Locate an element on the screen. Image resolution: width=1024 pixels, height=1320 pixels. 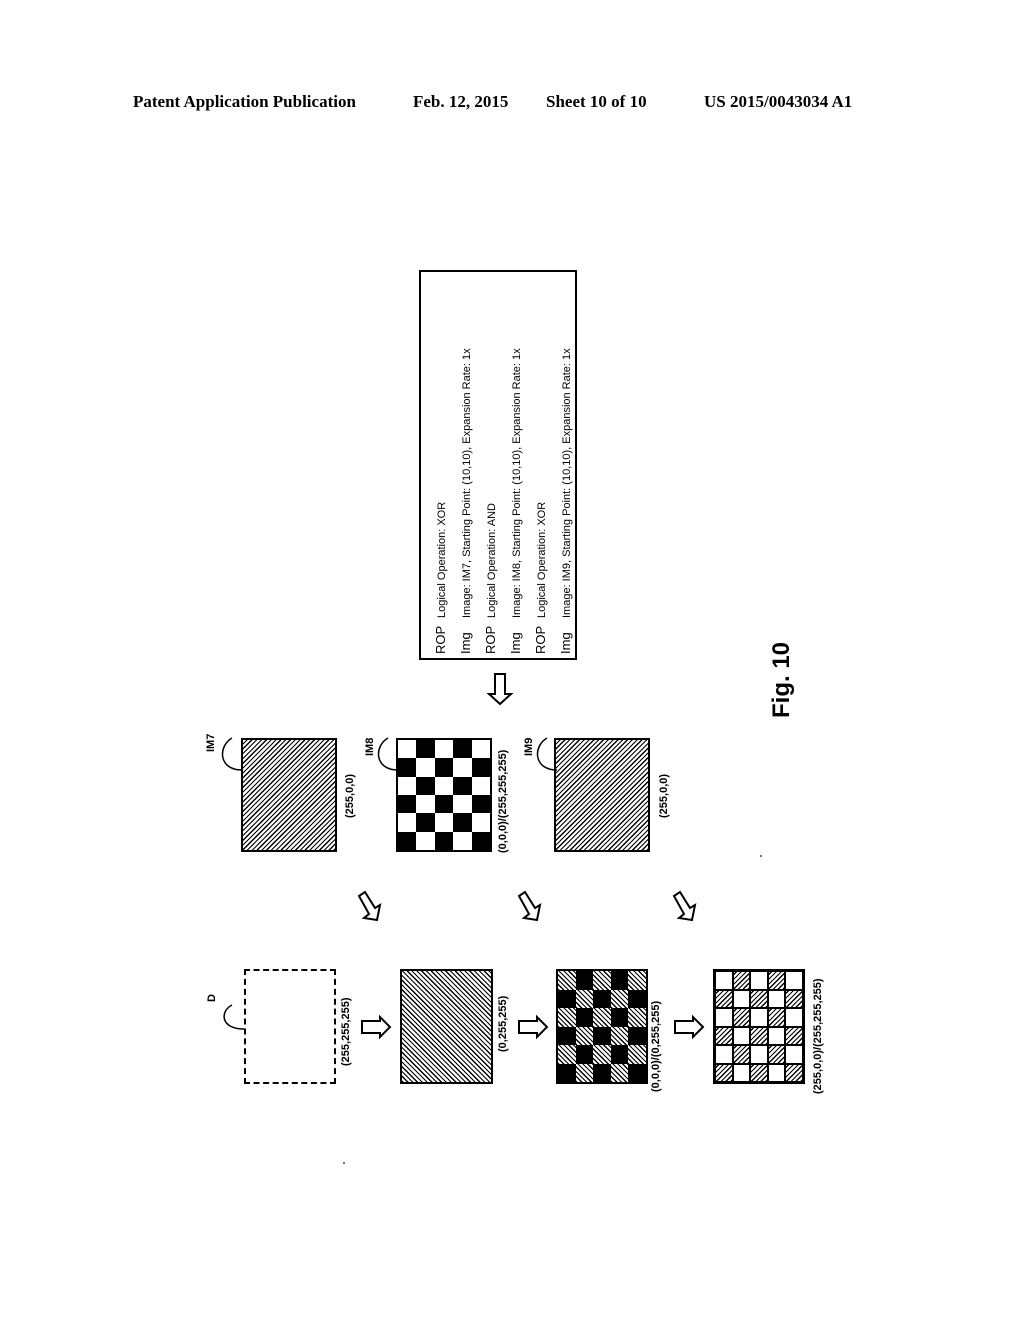
color-label-step2: (0,255,255) is located at coordinates (503, 1023).